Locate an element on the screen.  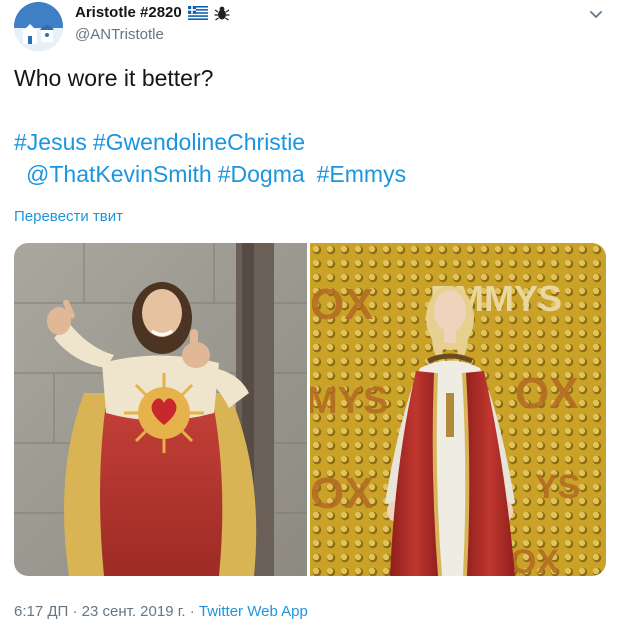
avatar-image is located at coordinates (38, 26).